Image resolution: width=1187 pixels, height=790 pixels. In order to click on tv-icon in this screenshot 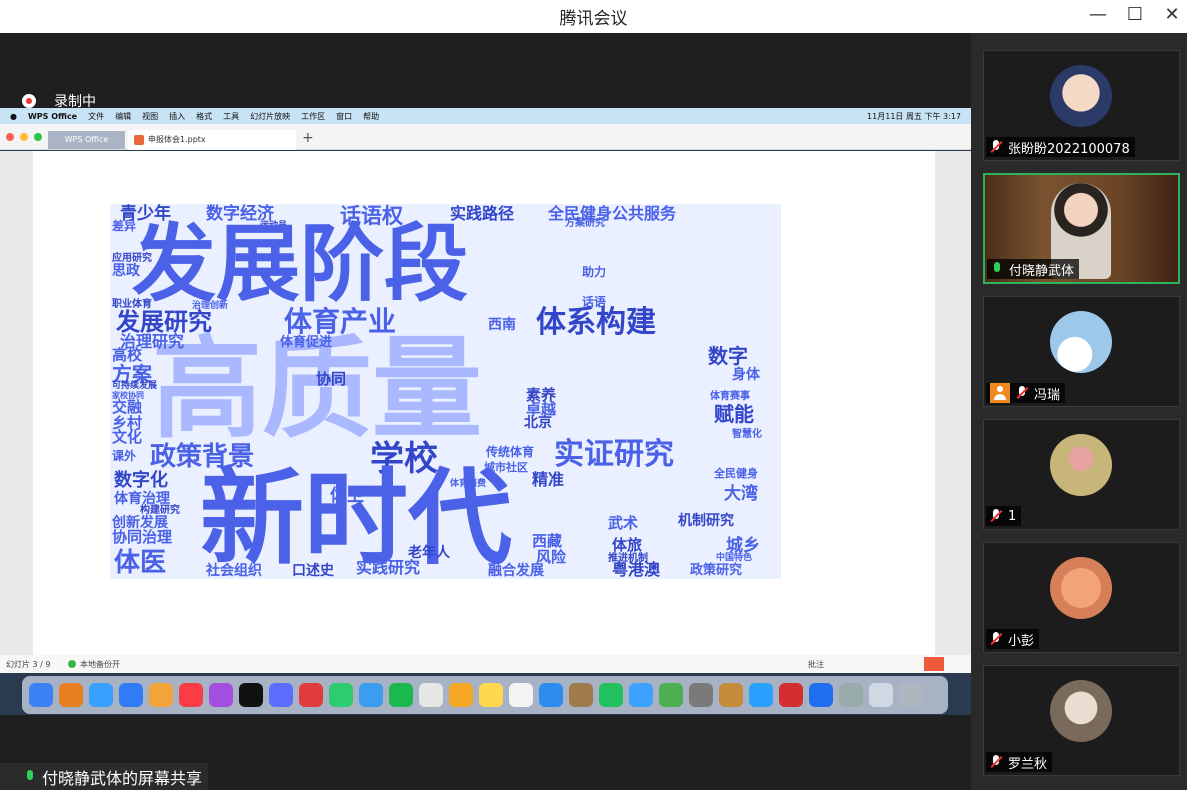, I will do `click(251, 695)`.